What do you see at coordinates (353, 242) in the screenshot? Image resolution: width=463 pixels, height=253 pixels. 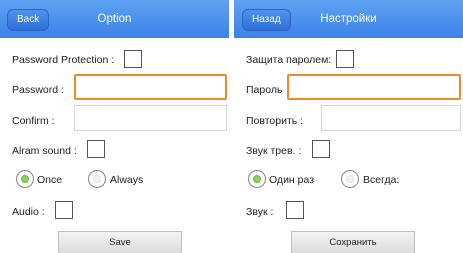 I see `save-button: Сохранить` at bounding box center [353, 242].